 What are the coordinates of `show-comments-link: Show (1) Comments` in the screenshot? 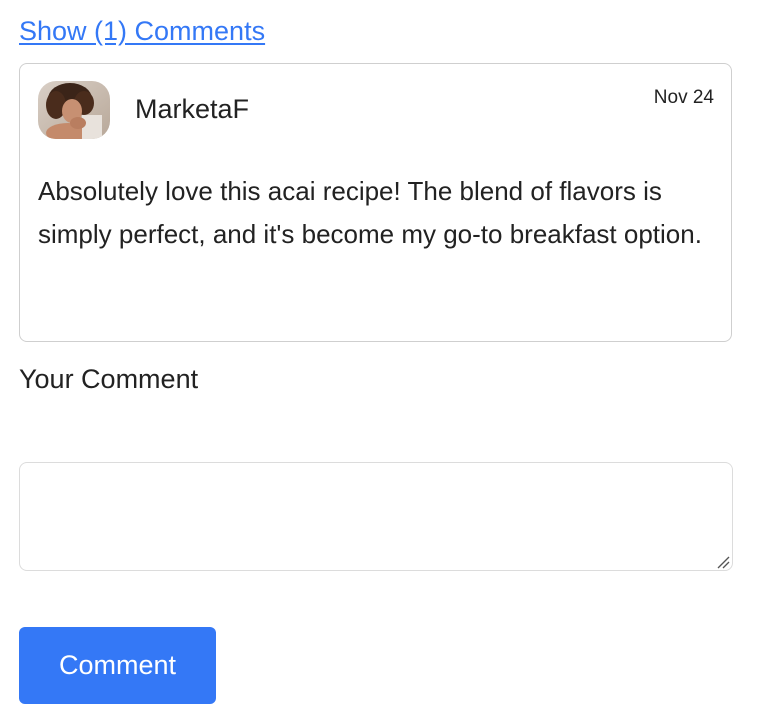 It's located at (142, 31).